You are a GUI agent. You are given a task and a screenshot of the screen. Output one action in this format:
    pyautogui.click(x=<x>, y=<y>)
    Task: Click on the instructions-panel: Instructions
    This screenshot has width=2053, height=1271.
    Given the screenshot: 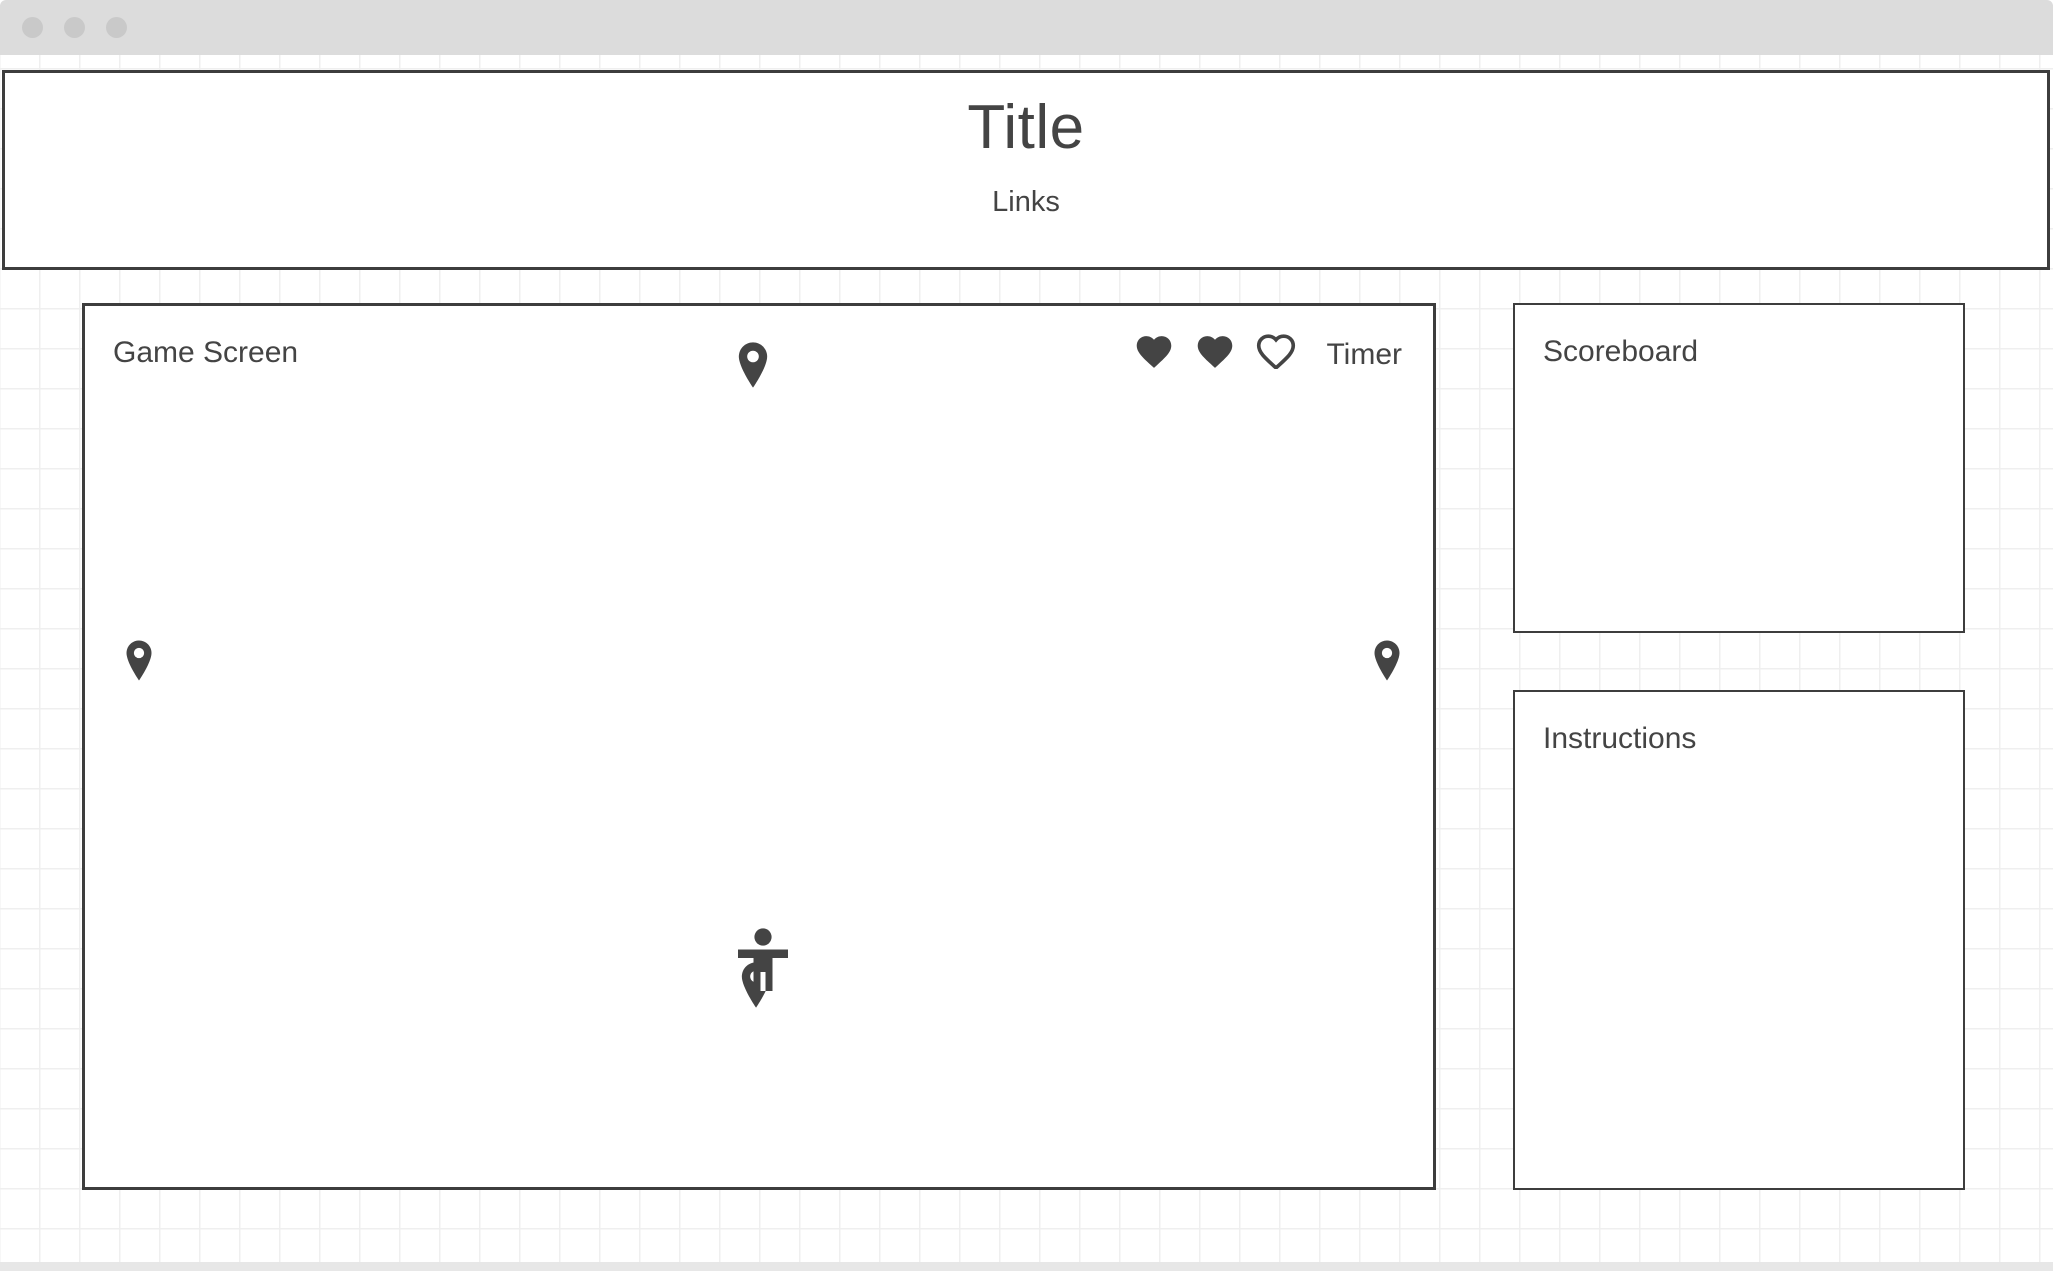 What is the action you would take?
    pyautogui.click(x=1739, y=940)
    